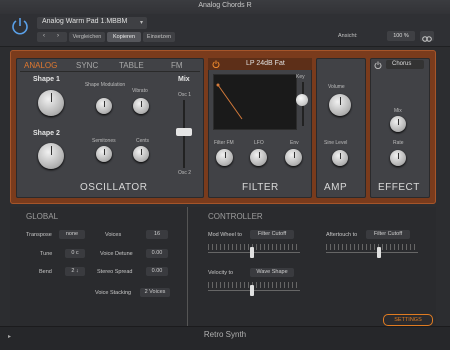 The height and width of the screenshot is (350, 450). Describe the element at coordinates (342, 235) in the screenshot. I see `aftertouch-label: Aftertouch to` at that location.